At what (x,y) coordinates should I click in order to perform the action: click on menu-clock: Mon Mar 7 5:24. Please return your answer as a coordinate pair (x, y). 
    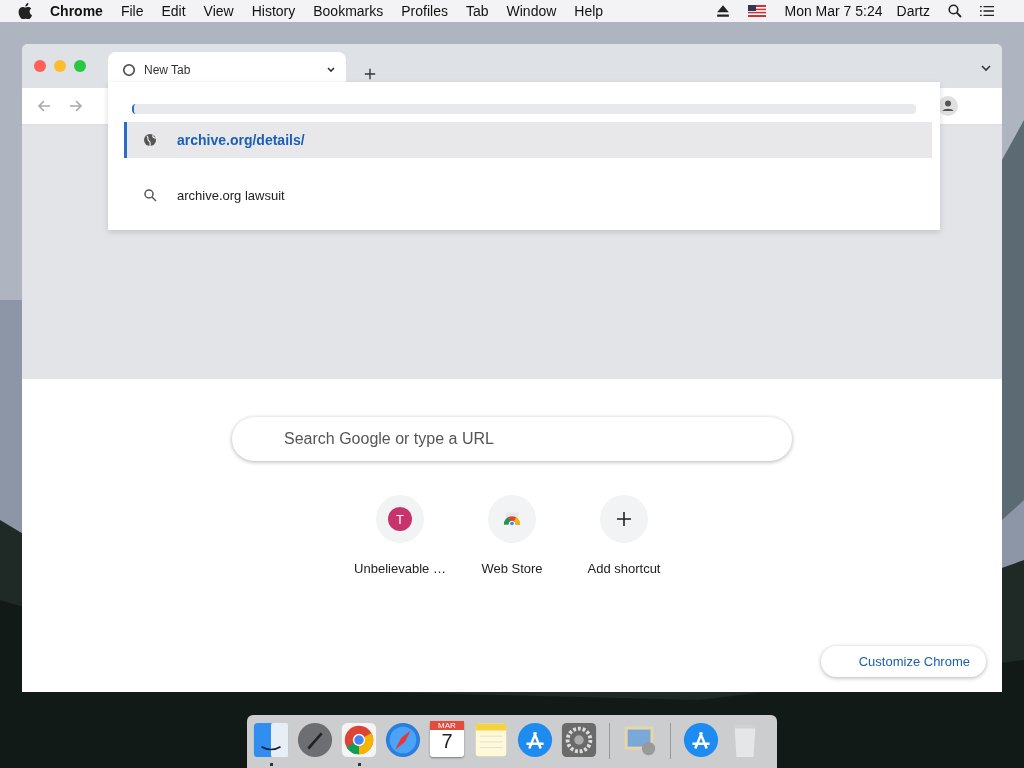
    Looking at the image, I should click on (833, 11).